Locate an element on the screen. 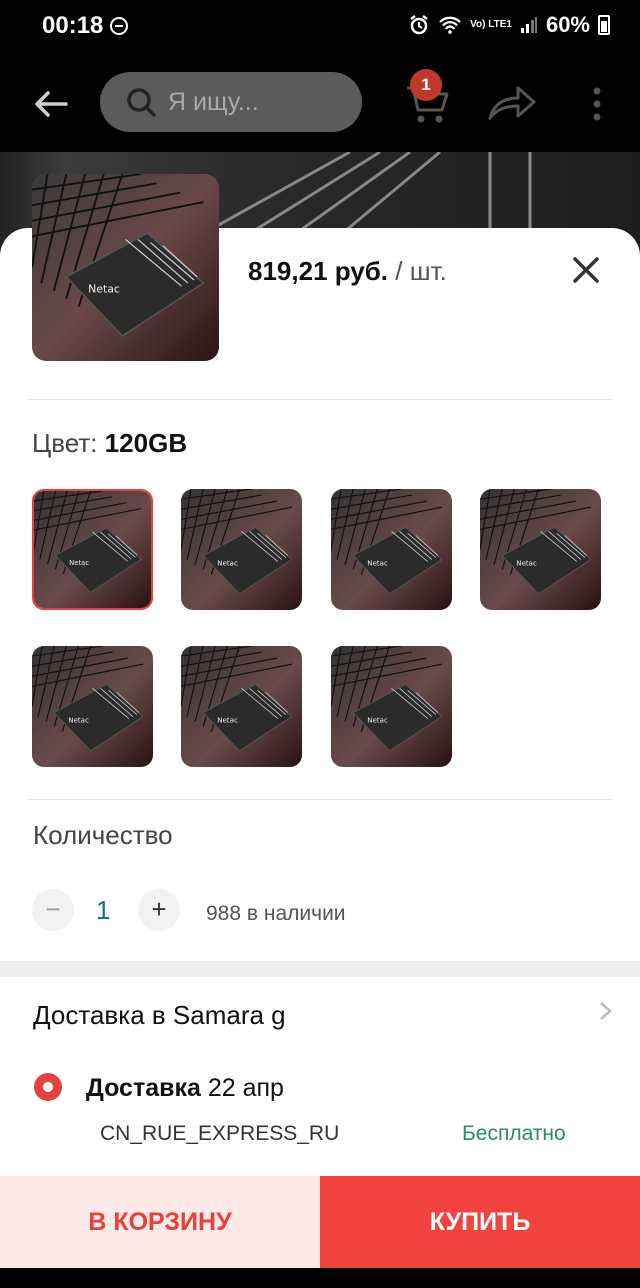 Image resolution: width=640 pixels, height=1288 pixels. battery-percent: 60% is located at coordinates (567, 24).